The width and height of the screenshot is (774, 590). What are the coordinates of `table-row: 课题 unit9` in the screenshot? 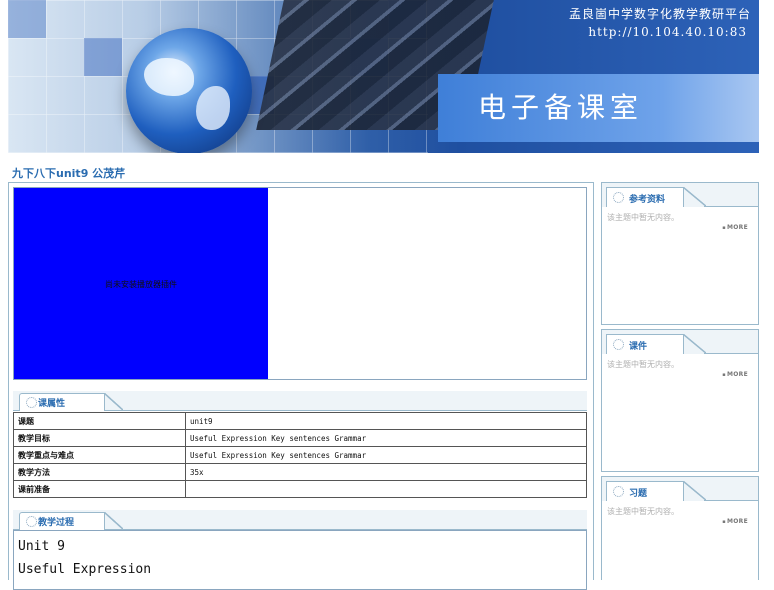 It's located at (300, 421).